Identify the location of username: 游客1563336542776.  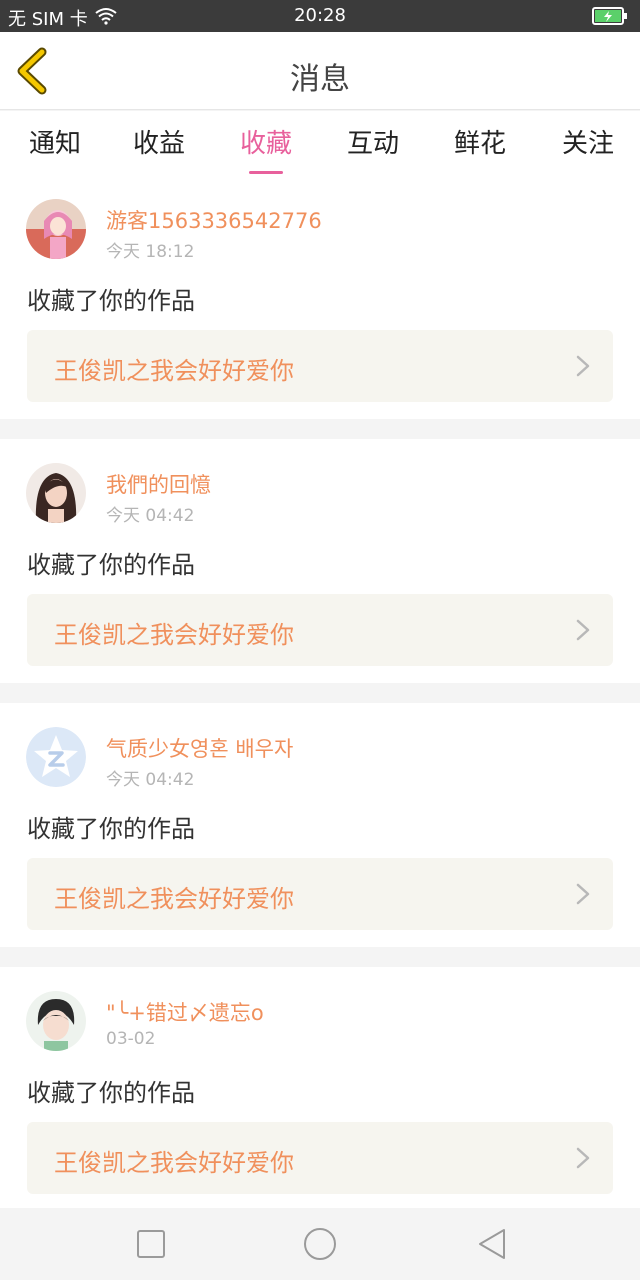
(214, 220).